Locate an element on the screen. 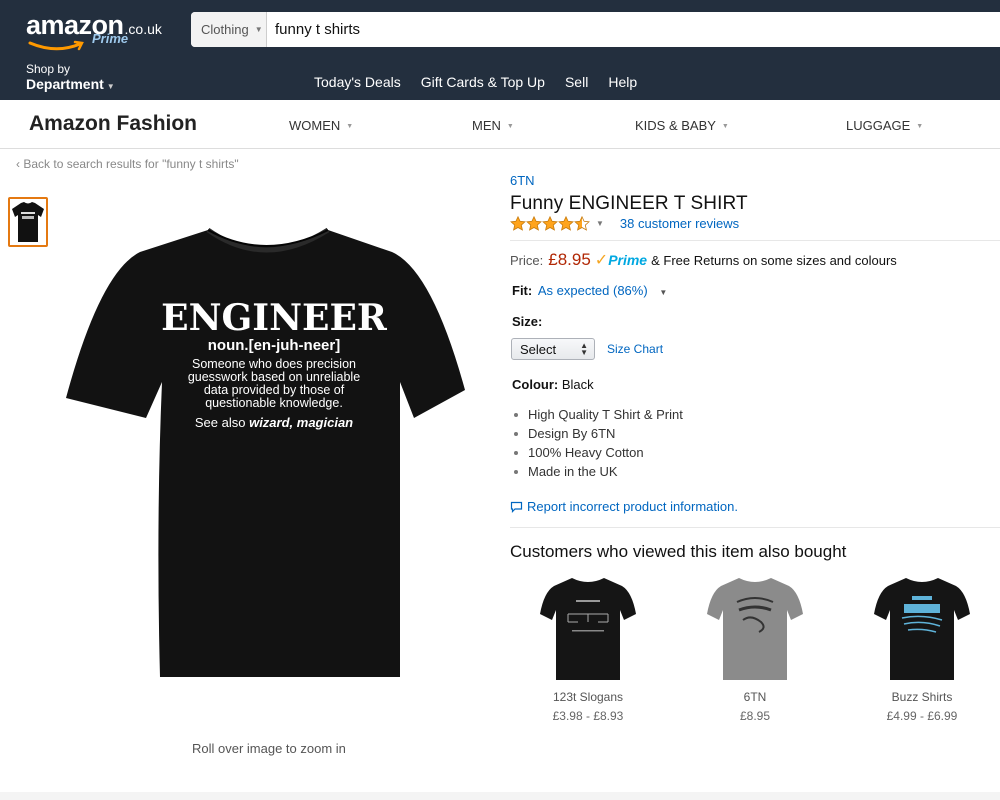 This screenshot has width=1000, height=800. feature-text: Design By 6TN is located at coordinates (572, 433).